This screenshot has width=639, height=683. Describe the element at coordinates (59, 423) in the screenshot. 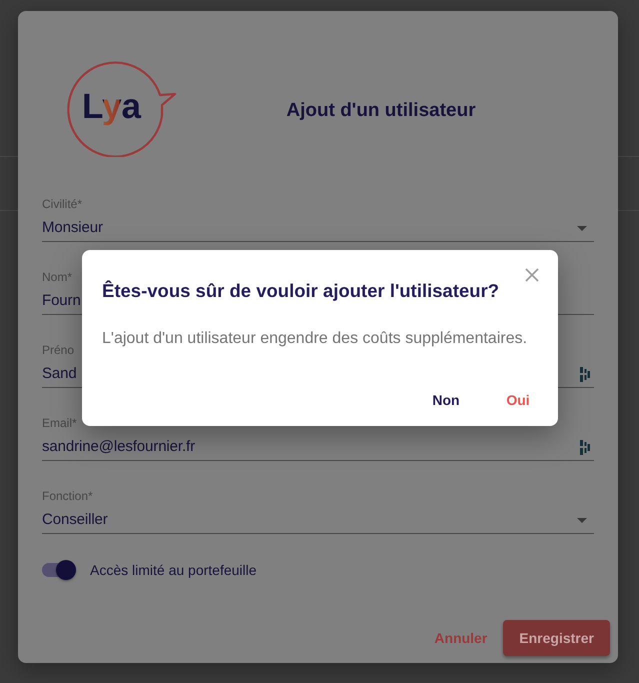

I see `field-label: Email*` at that location.